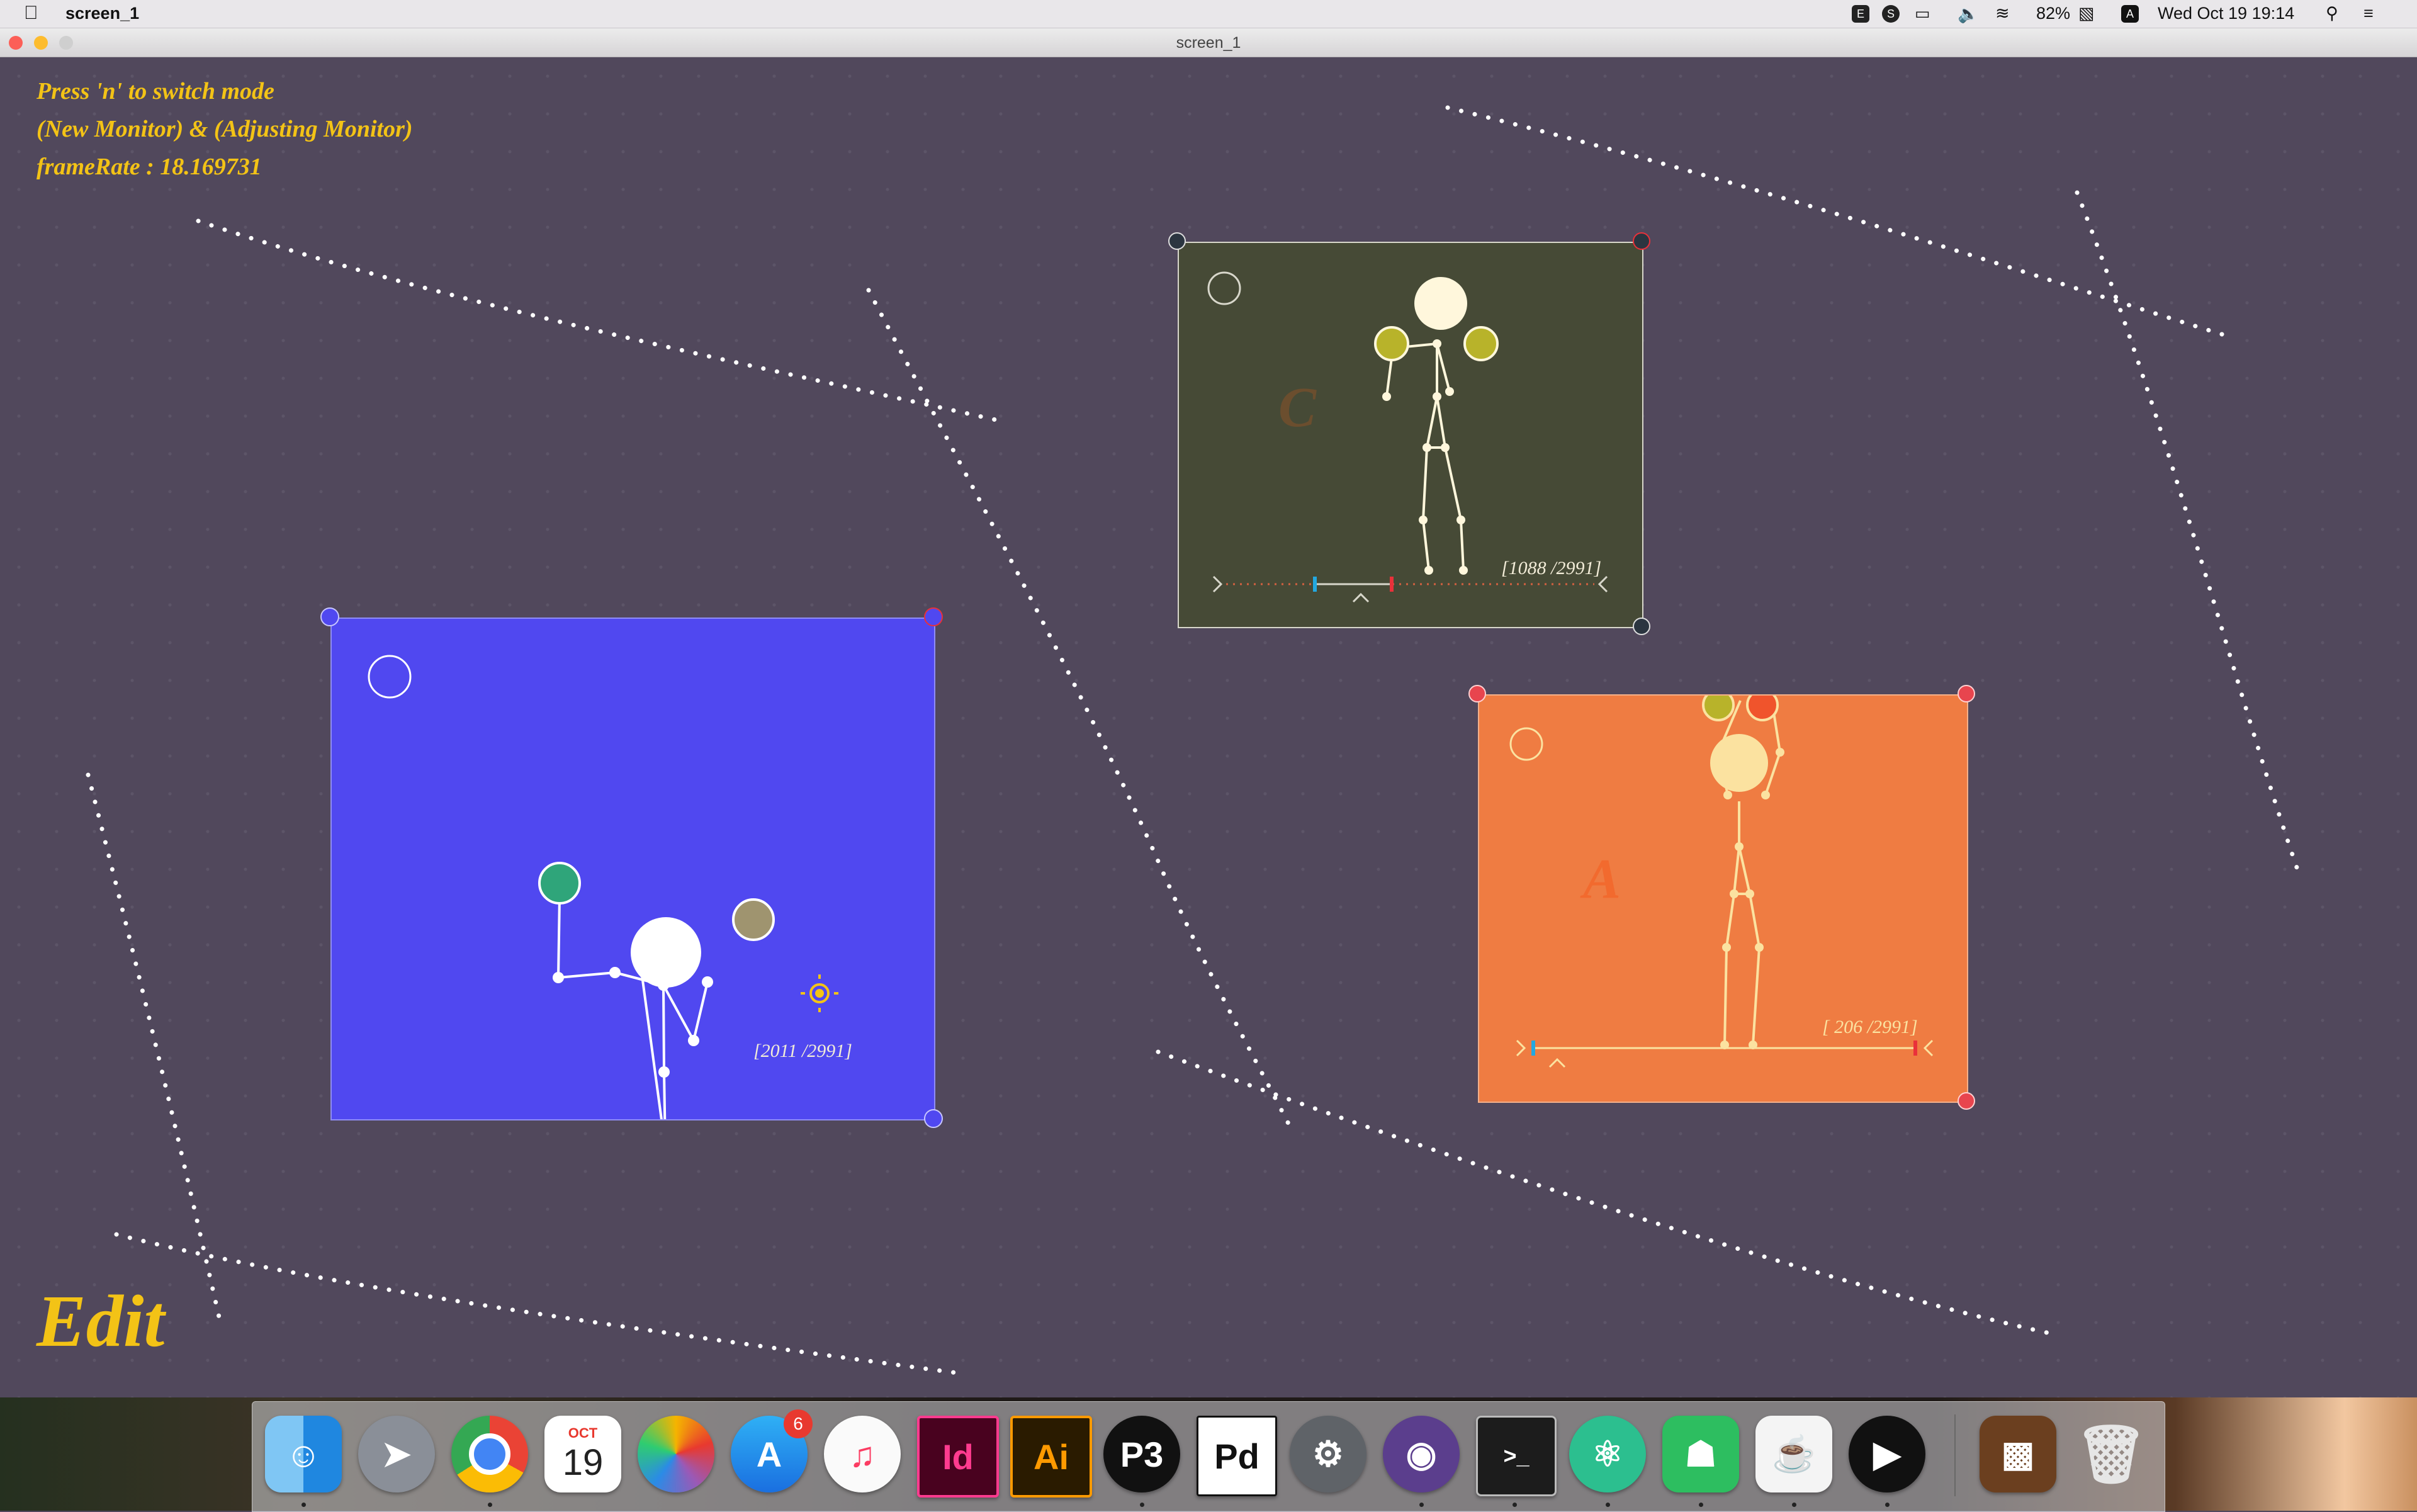  I want to click on launchpad-icon: ➤, so click(397, 1454).